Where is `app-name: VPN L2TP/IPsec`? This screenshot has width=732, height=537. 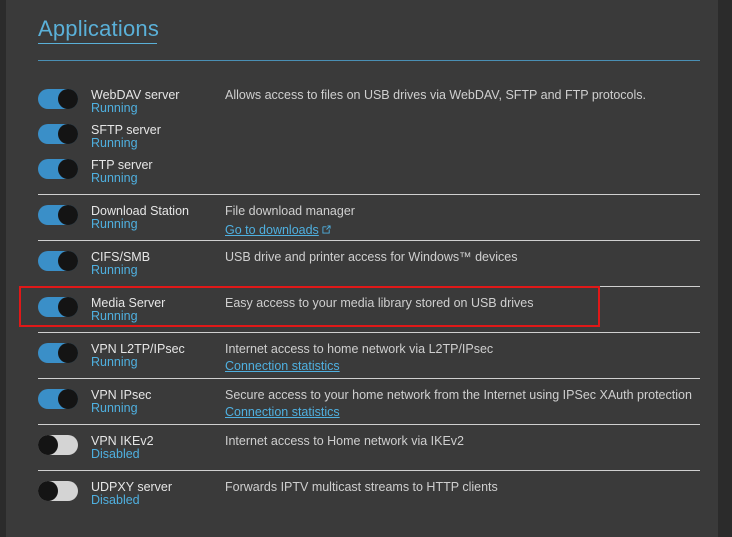 app-name: VPN L2TP/IPsec is located at coordinates (138, 349).